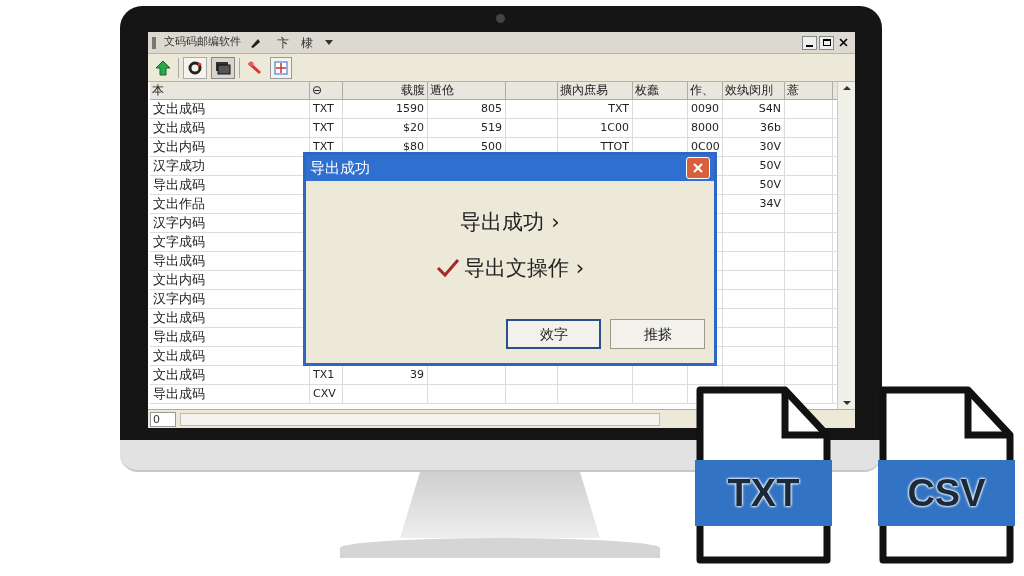  I want to click on file-type-label: CSV, so click(946, 493).